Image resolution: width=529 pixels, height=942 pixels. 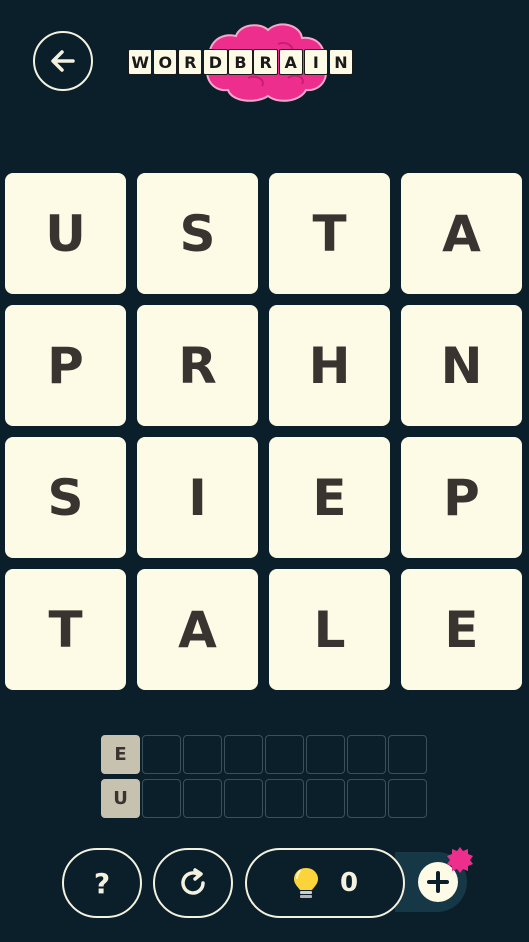 I want to click on logo-letter: B, so click(x=240, y=62).